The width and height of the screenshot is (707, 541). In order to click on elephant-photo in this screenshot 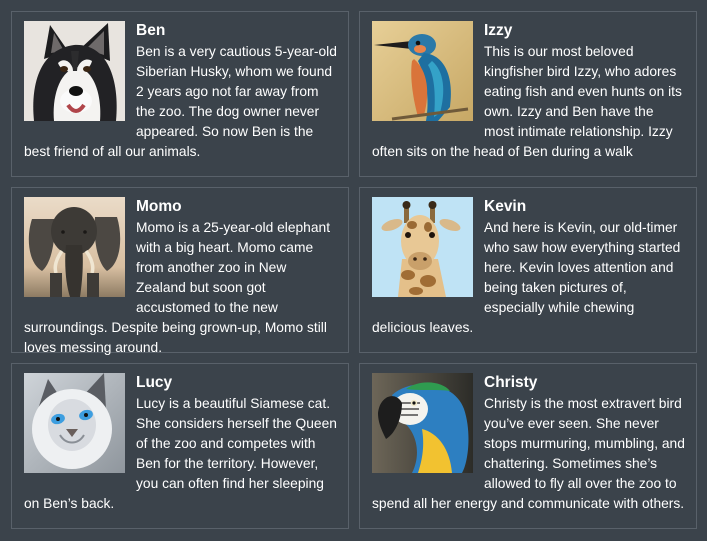, I will do `click(74, 247)`.